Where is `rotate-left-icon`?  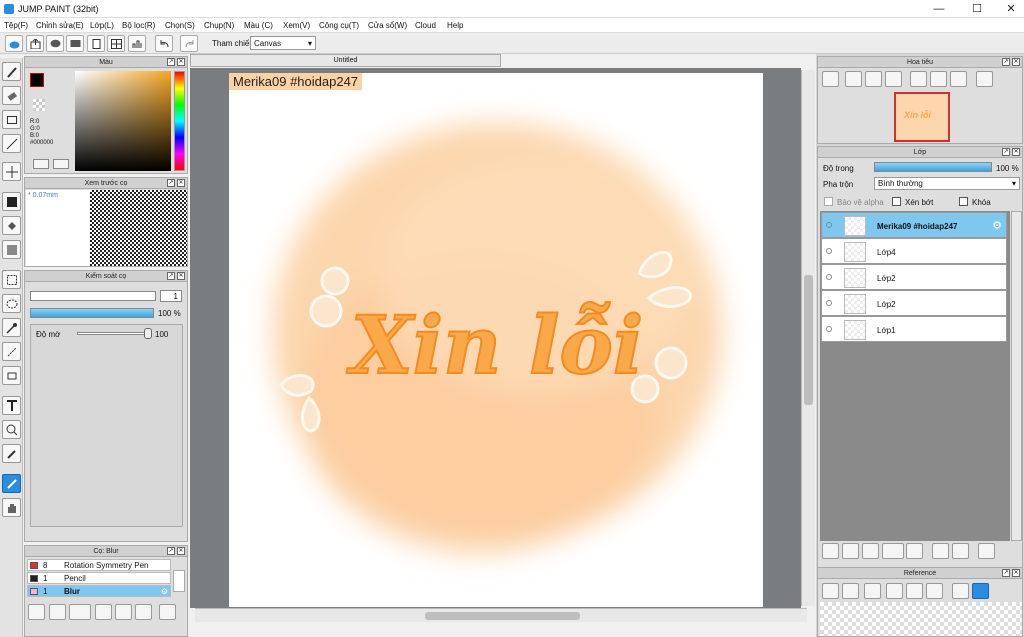
rotate-left-icon is located at coordinates (918, 79).